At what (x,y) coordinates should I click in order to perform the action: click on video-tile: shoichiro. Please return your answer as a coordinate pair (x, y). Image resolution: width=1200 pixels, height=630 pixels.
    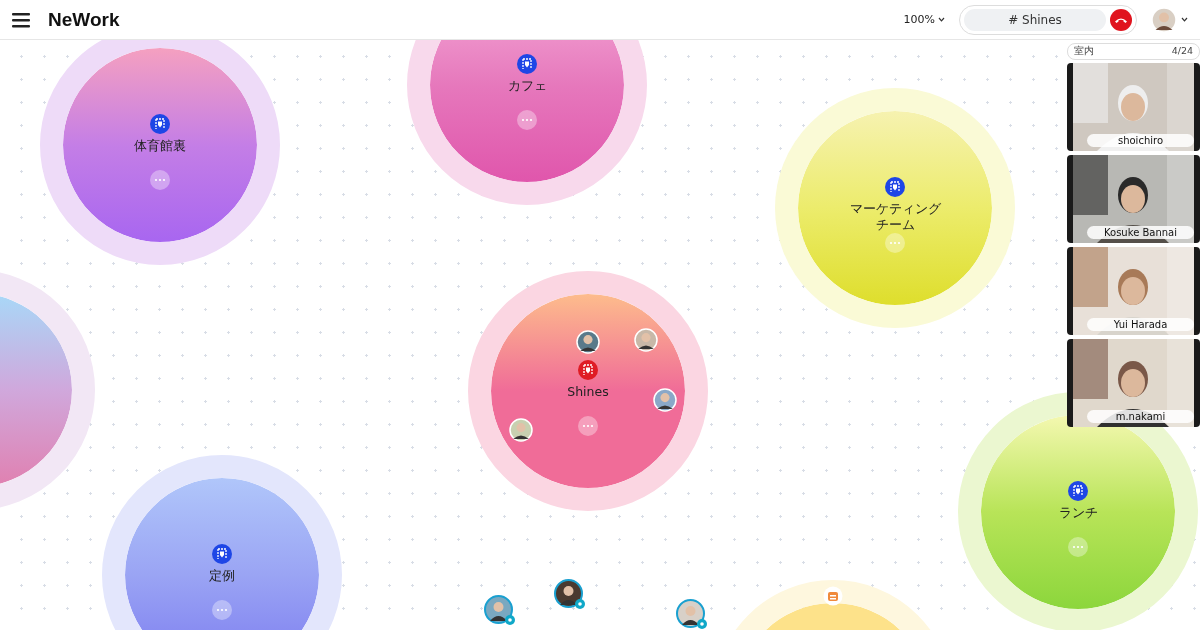
    Looking at the image, I should click on (1133, 107).